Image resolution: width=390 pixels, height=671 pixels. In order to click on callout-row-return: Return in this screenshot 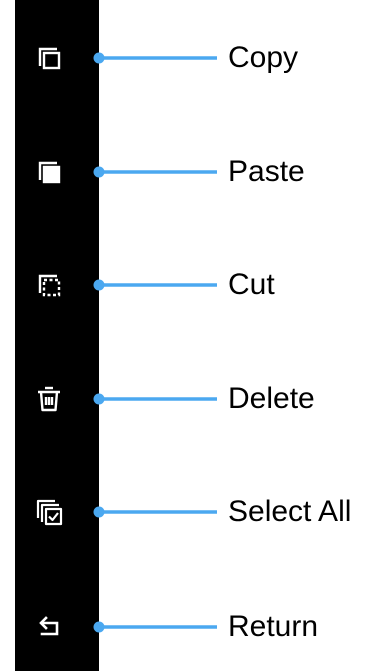, I will do `click(195, 627)`.